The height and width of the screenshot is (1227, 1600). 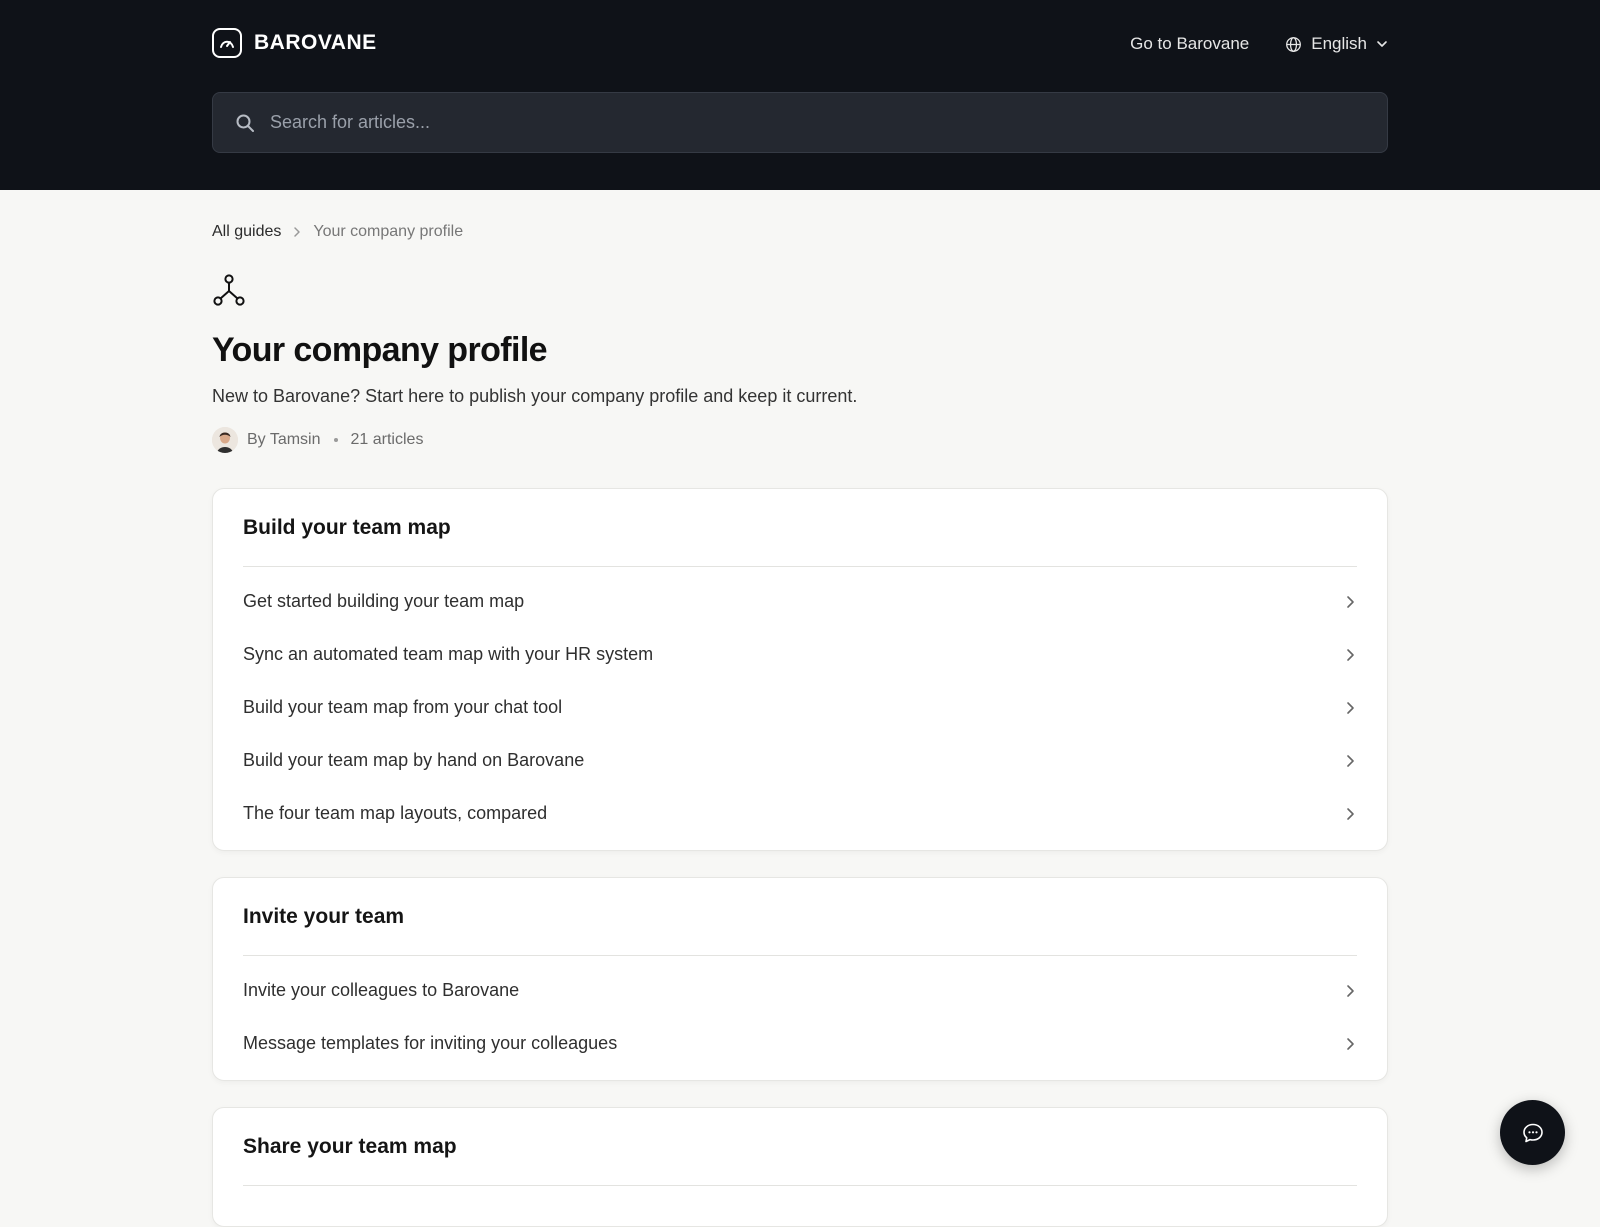 I want to click on article-link: Get started building your team map, so click(x=800, y=601).